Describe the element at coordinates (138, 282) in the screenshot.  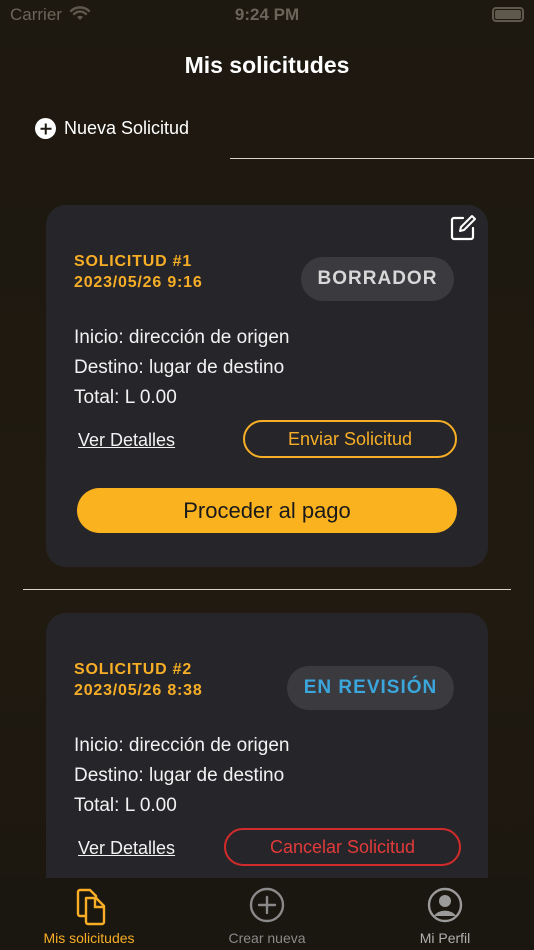
I see `request-date: 2023/05/26 9:16` at that location.